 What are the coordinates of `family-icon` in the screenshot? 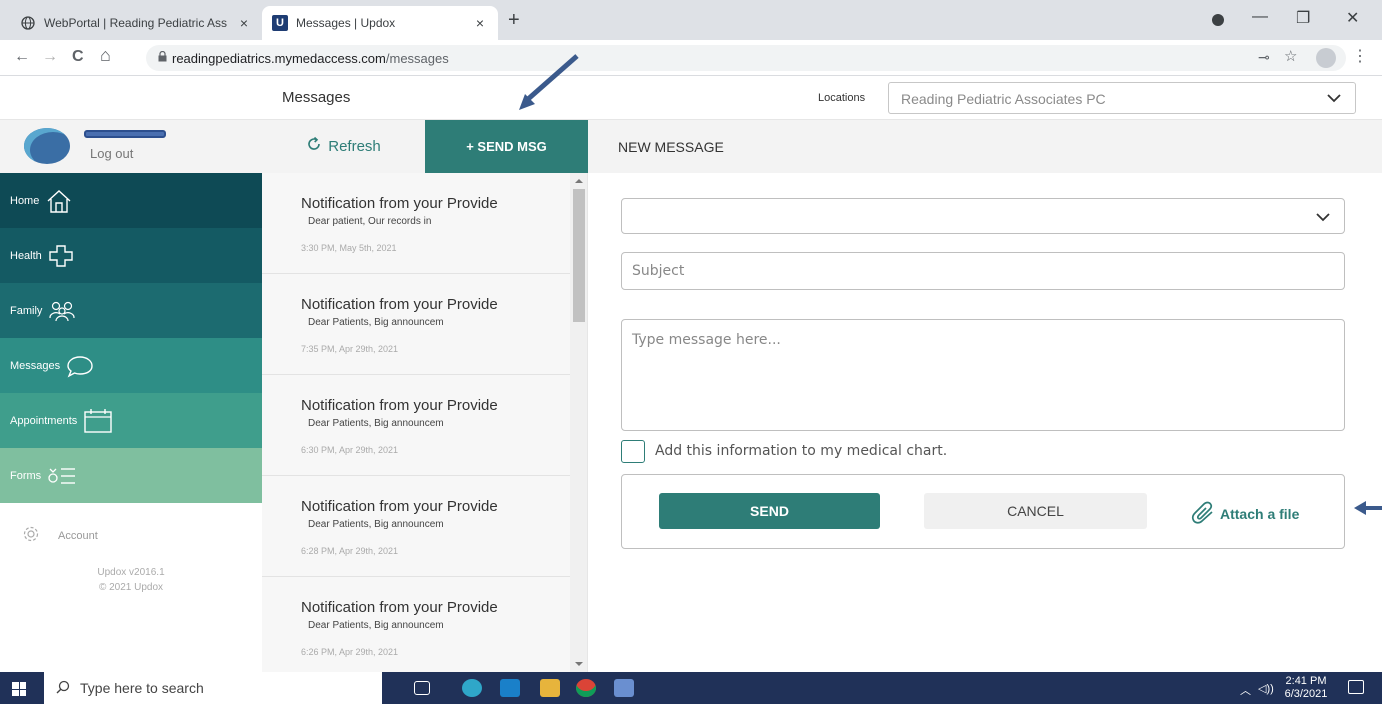 It's located at (62, 311).